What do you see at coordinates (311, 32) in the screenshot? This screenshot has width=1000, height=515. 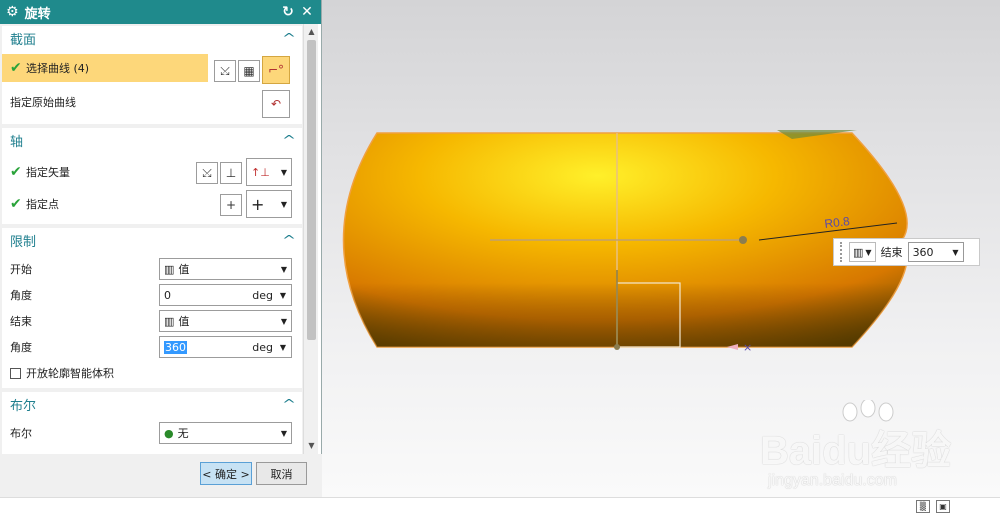 I see `scroll-up-icon: ▲` at bounding box center [311, 32].